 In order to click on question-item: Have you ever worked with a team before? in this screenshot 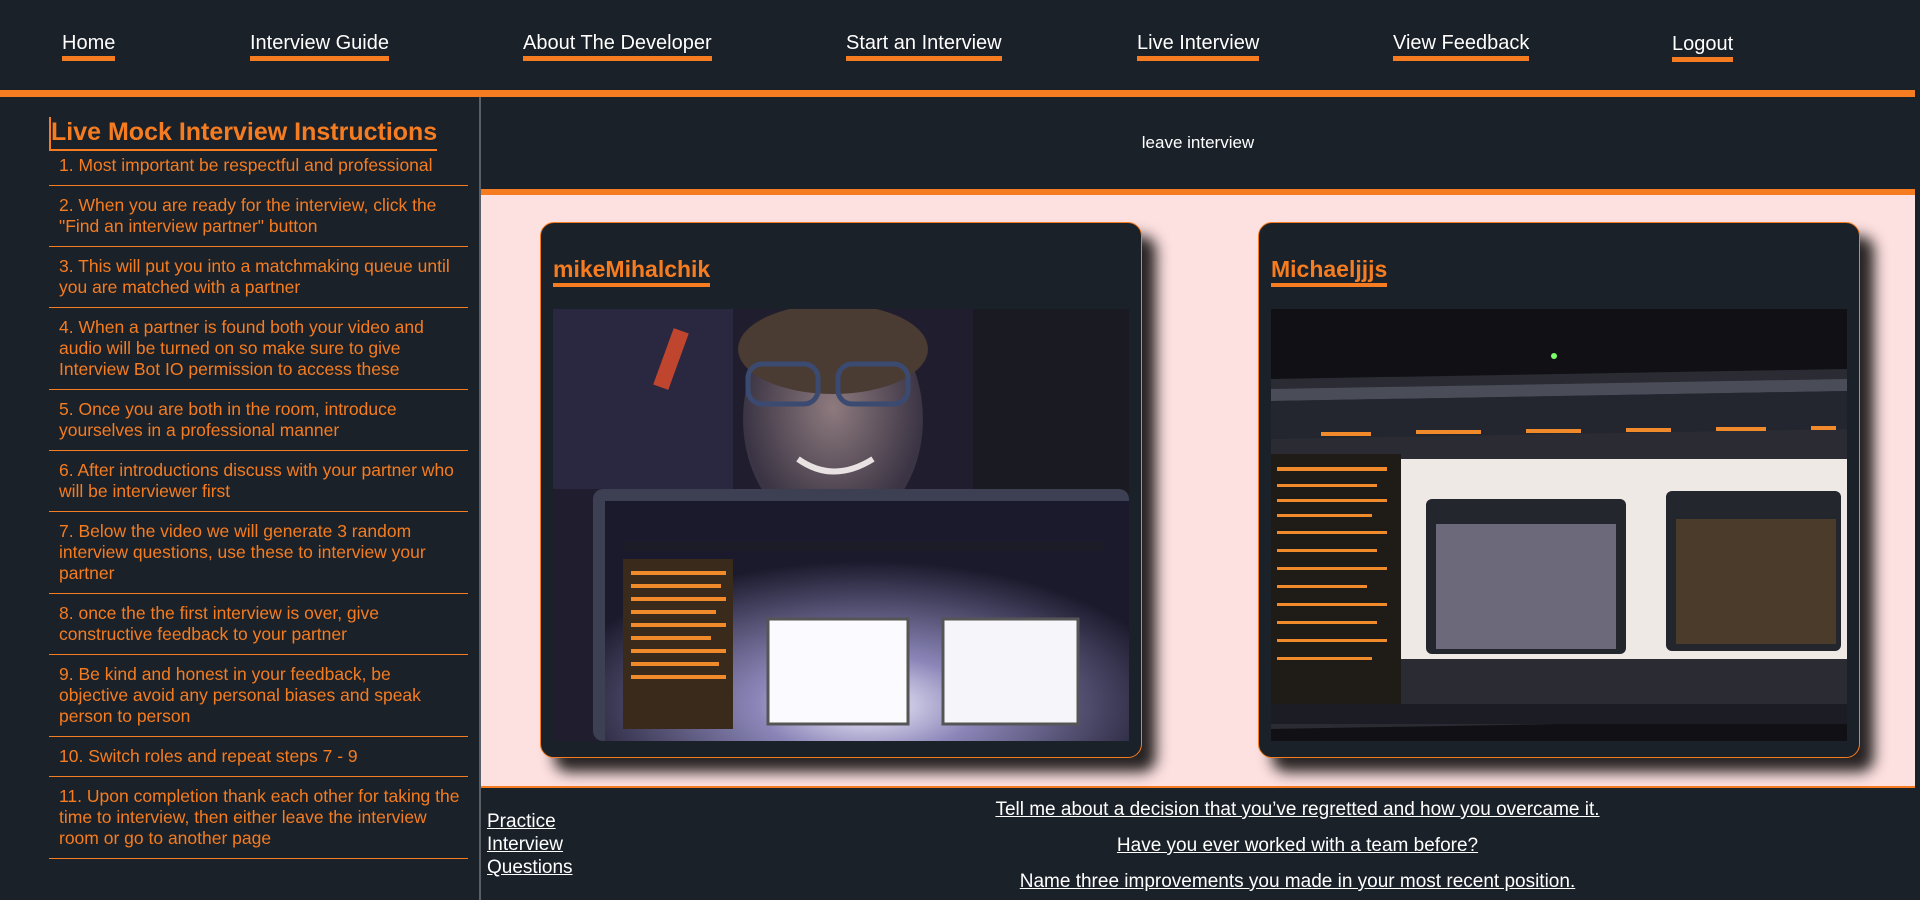, I will do `click(1297, 846)`.